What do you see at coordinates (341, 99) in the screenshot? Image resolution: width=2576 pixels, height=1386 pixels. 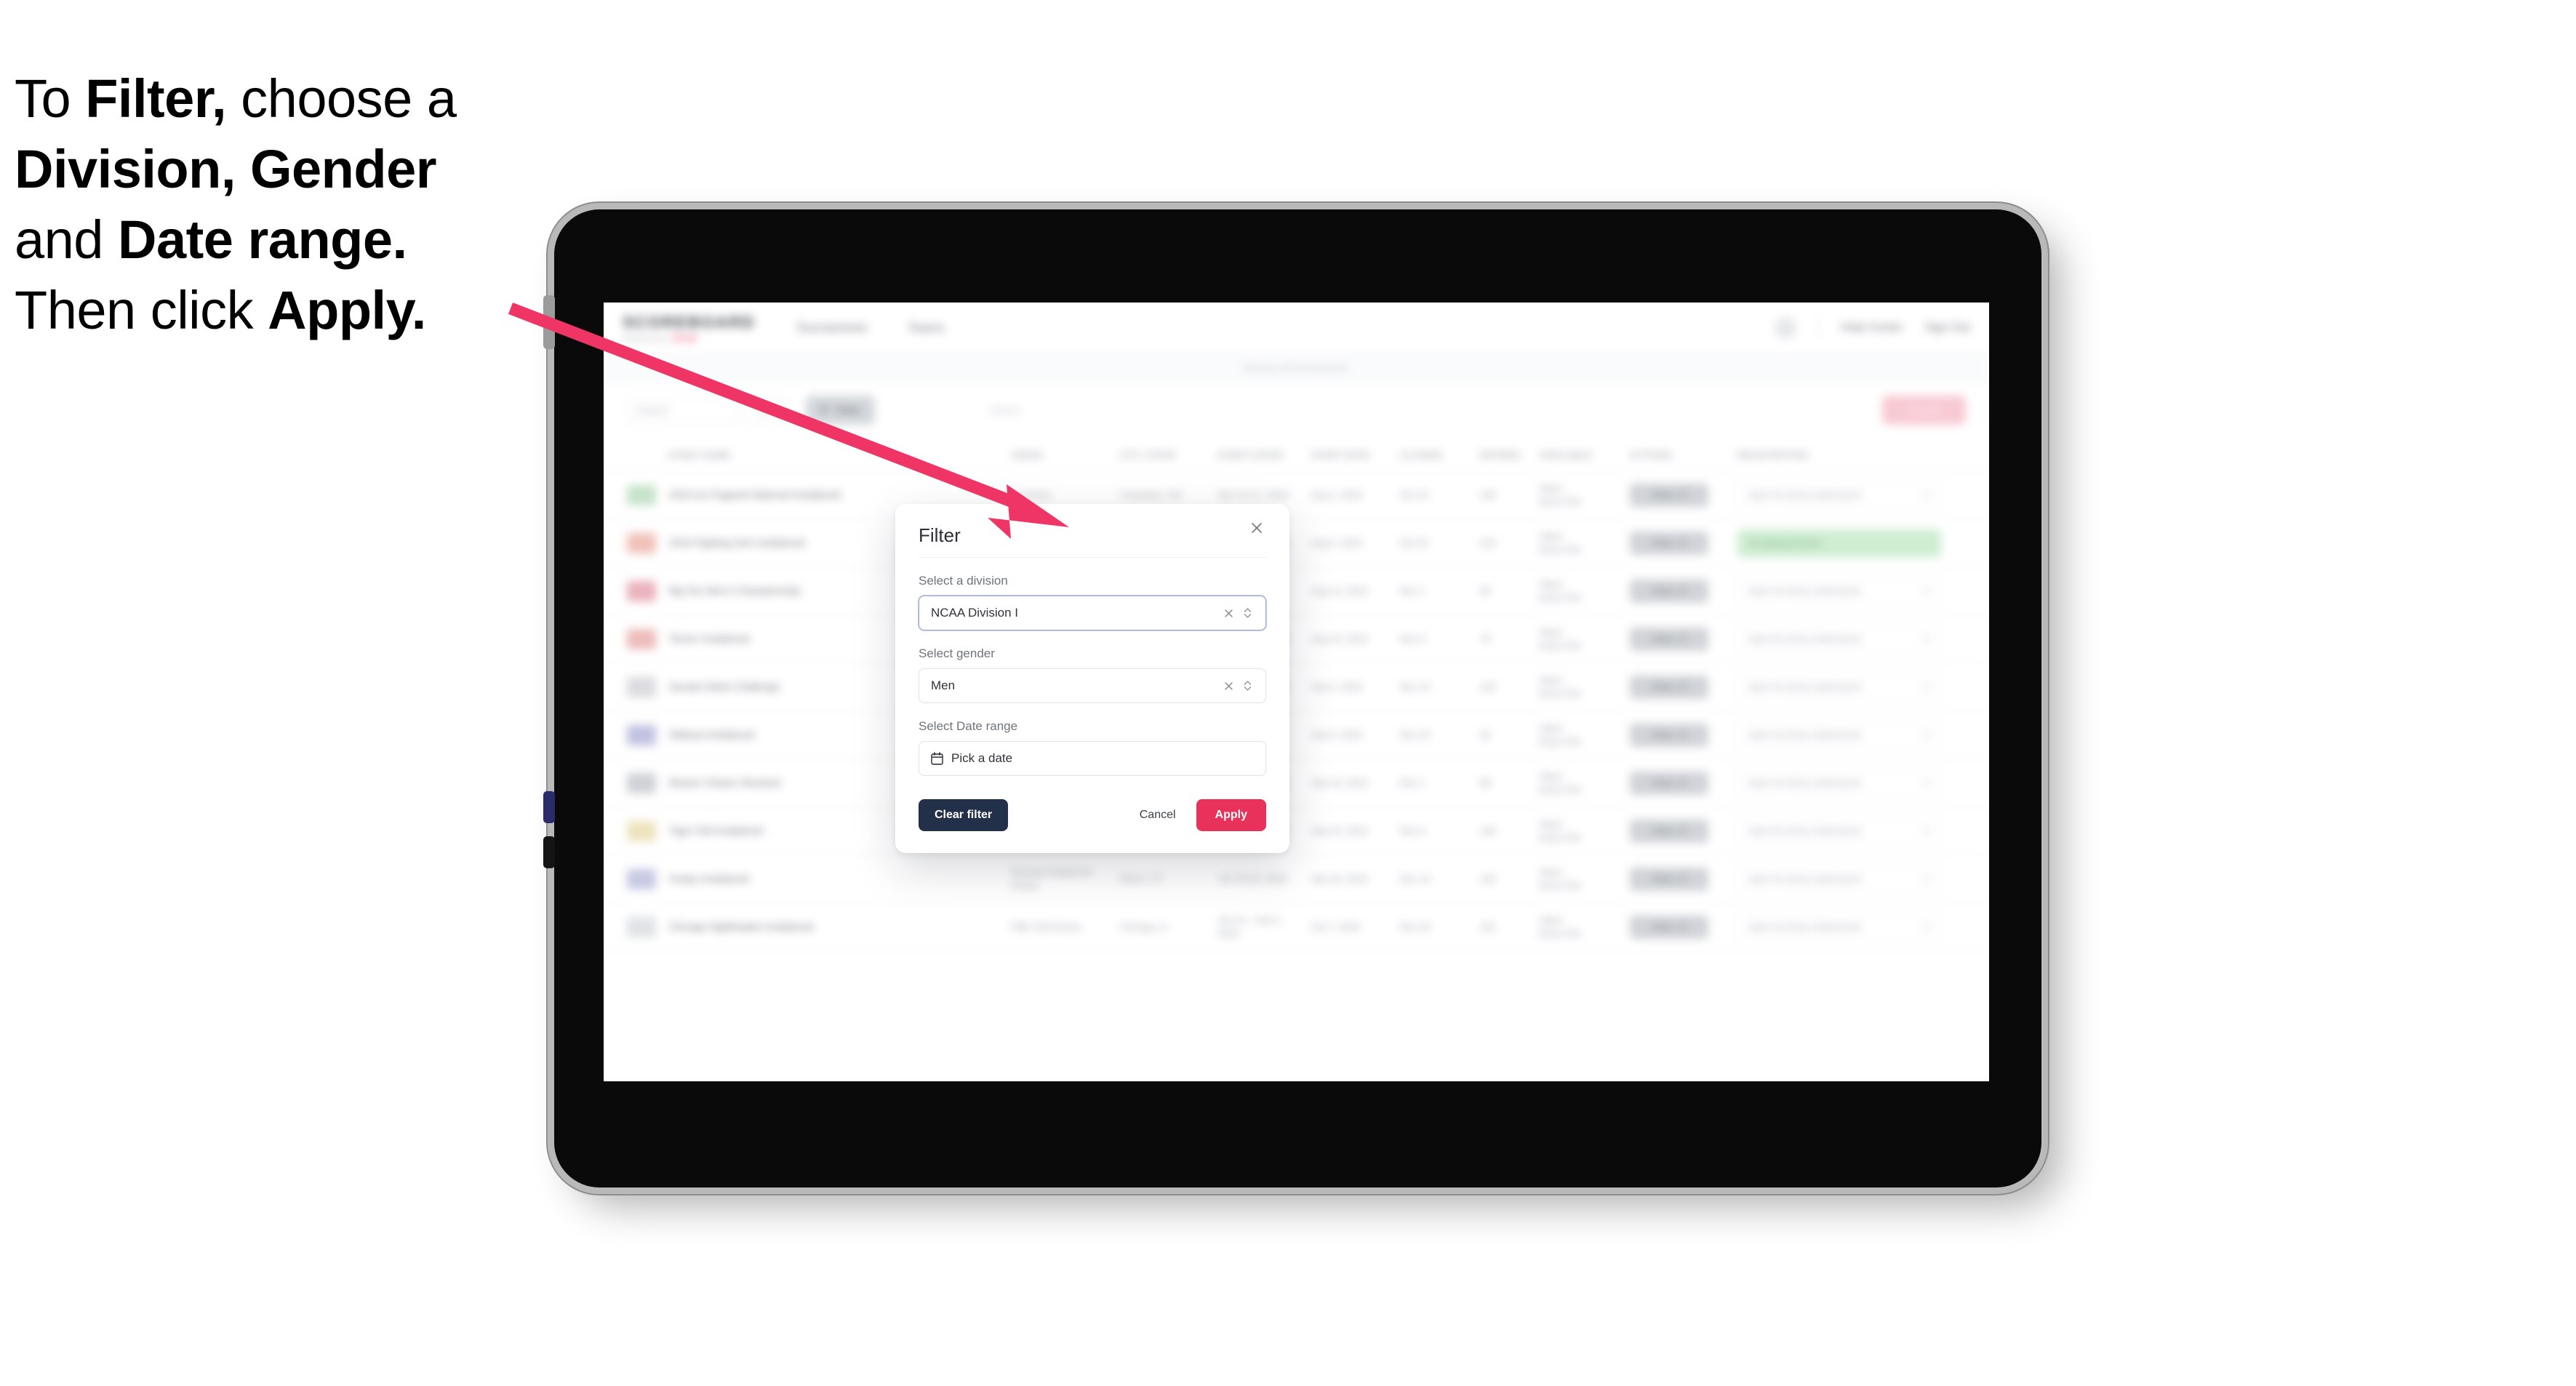 I see `caption-text: choose a` at bounding box center [341, 99].